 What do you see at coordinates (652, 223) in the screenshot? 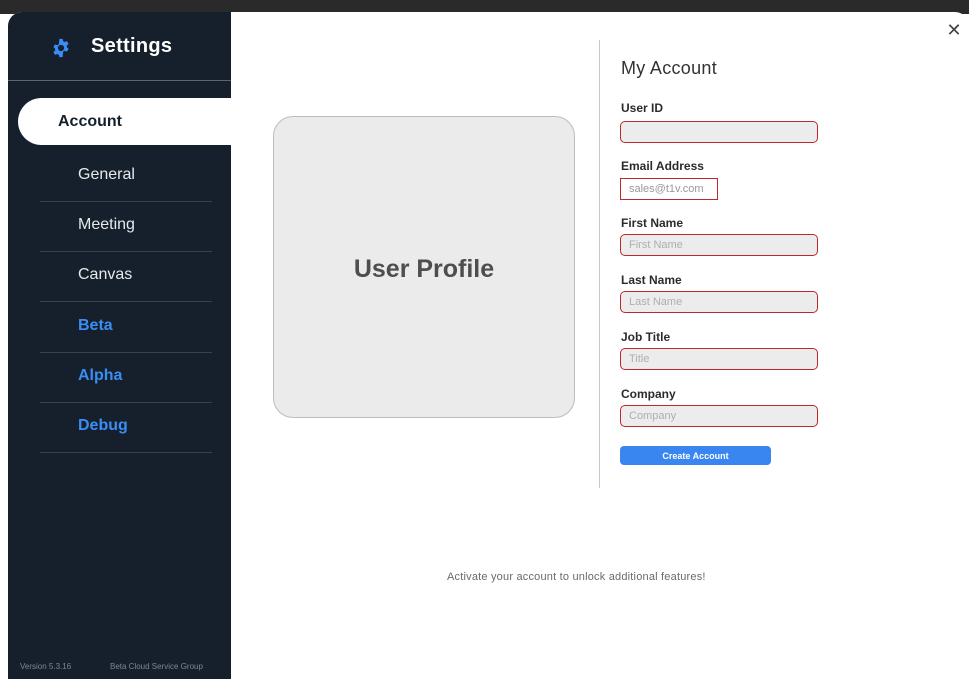
I see `first-name-label: First Name` at bounding box center [652, 223].